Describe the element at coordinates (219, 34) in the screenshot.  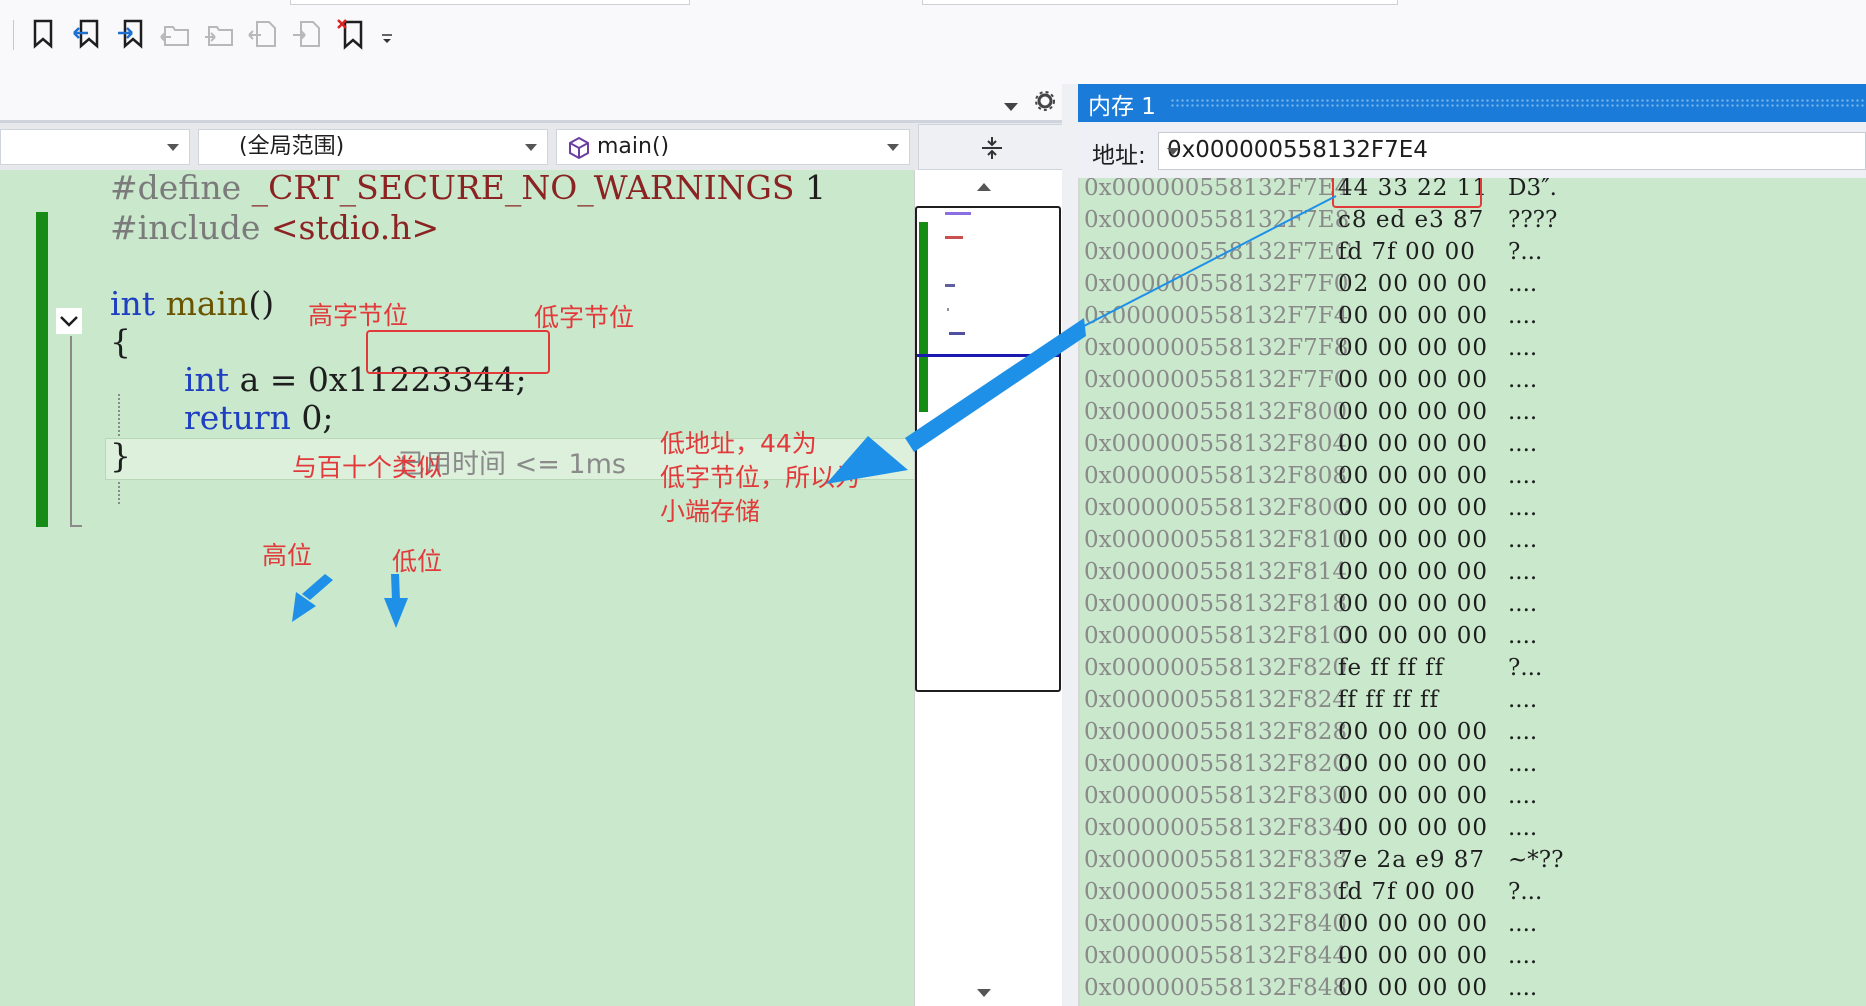
I see `bookmark-next-folder-icon` at that location.